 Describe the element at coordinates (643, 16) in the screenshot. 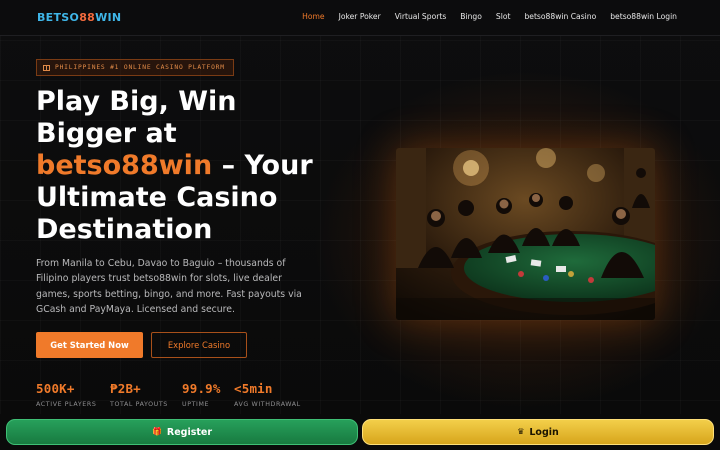

I see `nav-item-login: betso88win Login` at that location.